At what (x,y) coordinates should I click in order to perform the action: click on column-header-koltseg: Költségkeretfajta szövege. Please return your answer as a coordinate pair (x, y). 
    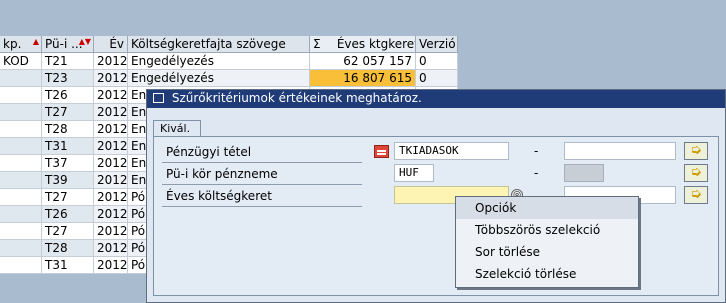
    Looking at the image, I should click on (219, 44).